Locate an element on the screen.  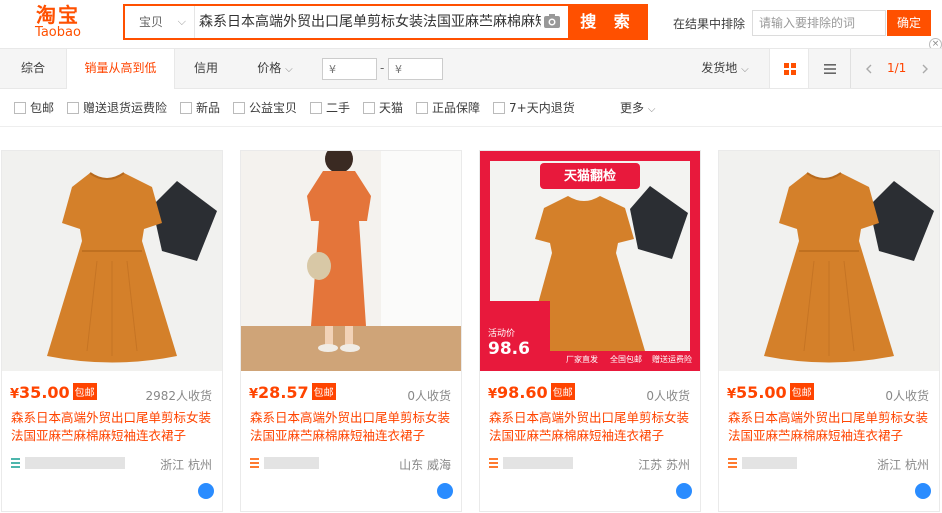
dress-photo is located at coordinates (112, 261).